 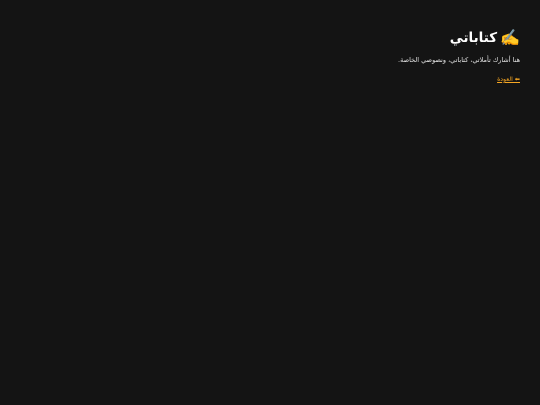 What do you see at coordinates (473, 38) in the screenshot?
I see `page-title: كتاباتي` at bounding box center [473, 38].